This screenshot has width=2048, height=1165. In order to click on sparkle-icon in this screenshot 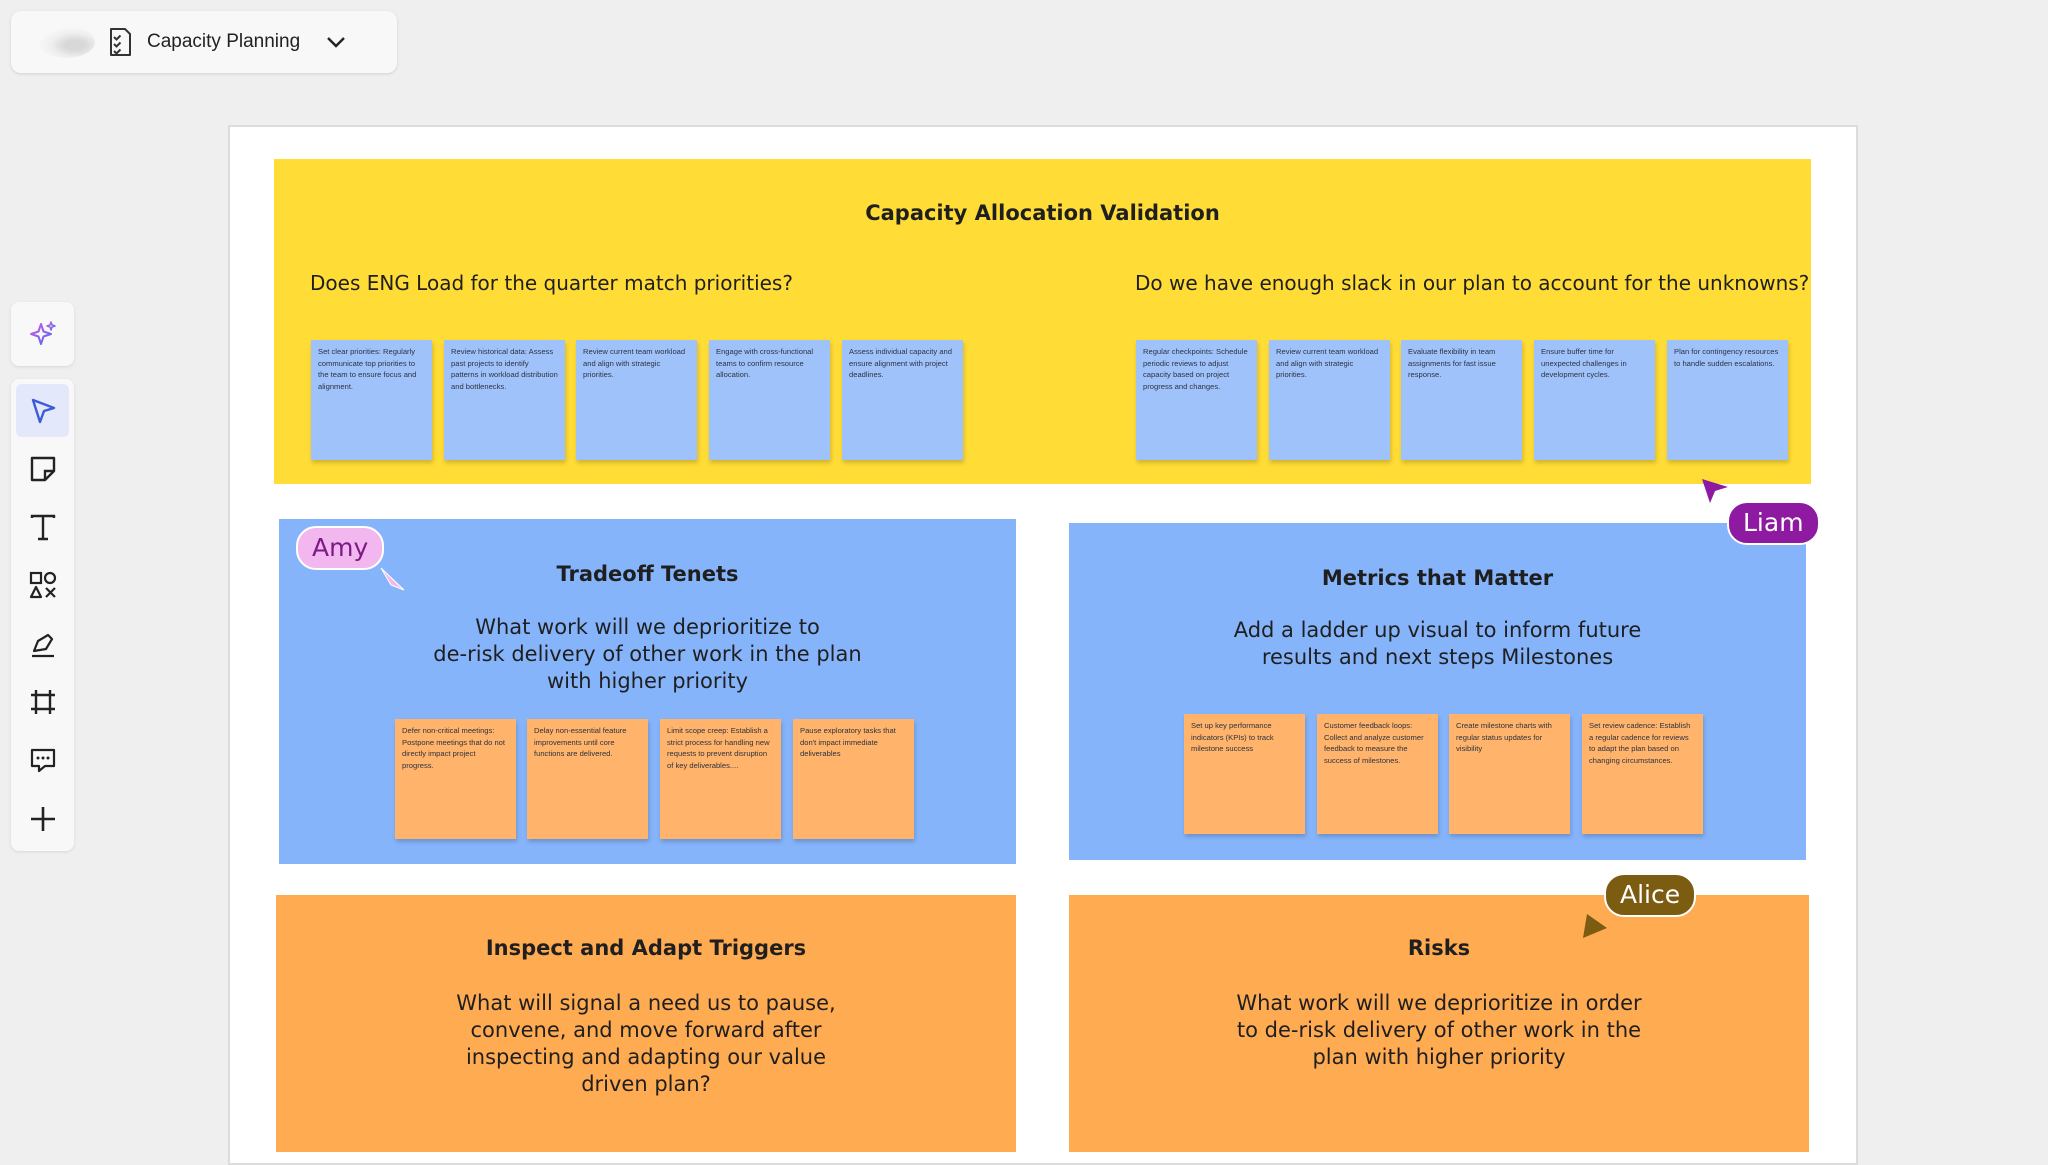, I will do `click(42, 333)`.